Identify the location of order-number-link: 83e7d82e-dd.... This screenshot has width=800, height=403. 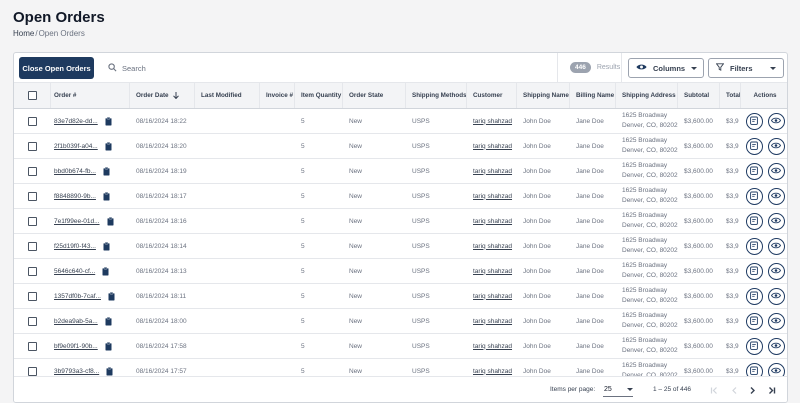
(76, 121).